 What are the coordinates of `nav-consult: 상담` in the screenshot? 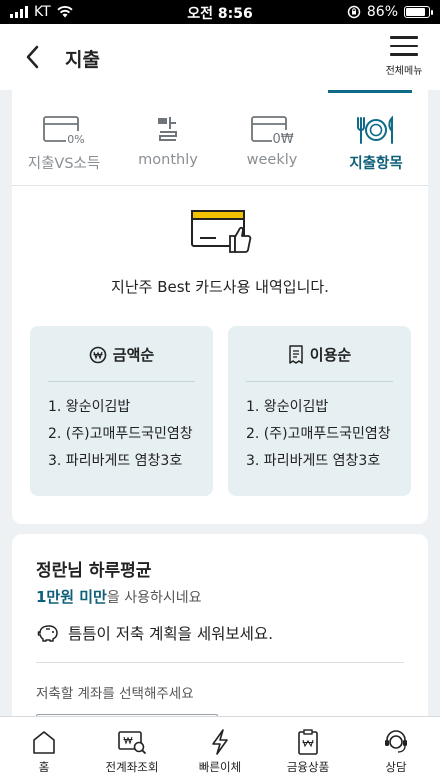 It's located at (396, 750).